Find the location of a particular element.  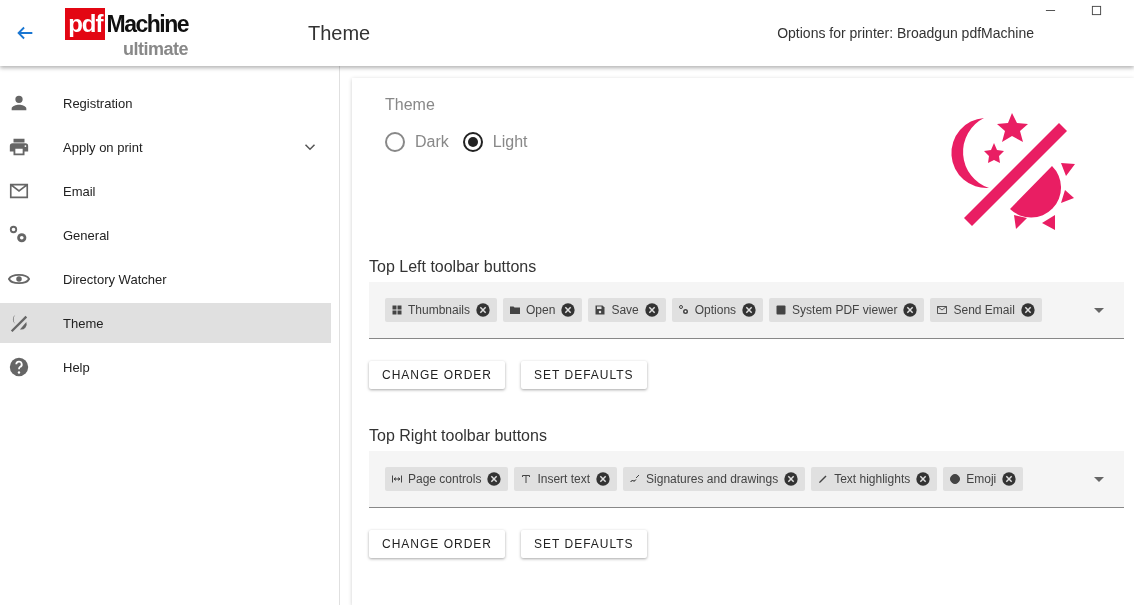

toolbar-chip: Thumbnails is located at coordinates (441, 310).